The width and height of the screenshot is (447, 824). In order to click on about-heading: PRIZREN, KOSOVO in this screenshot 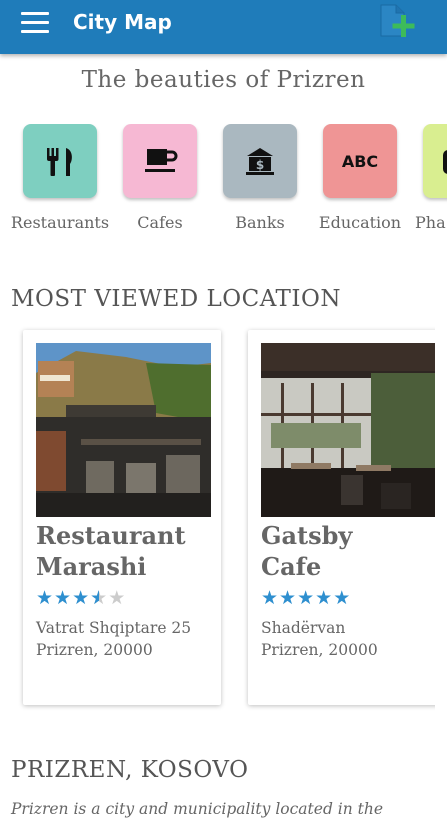, I will do `click(130, 770)`.